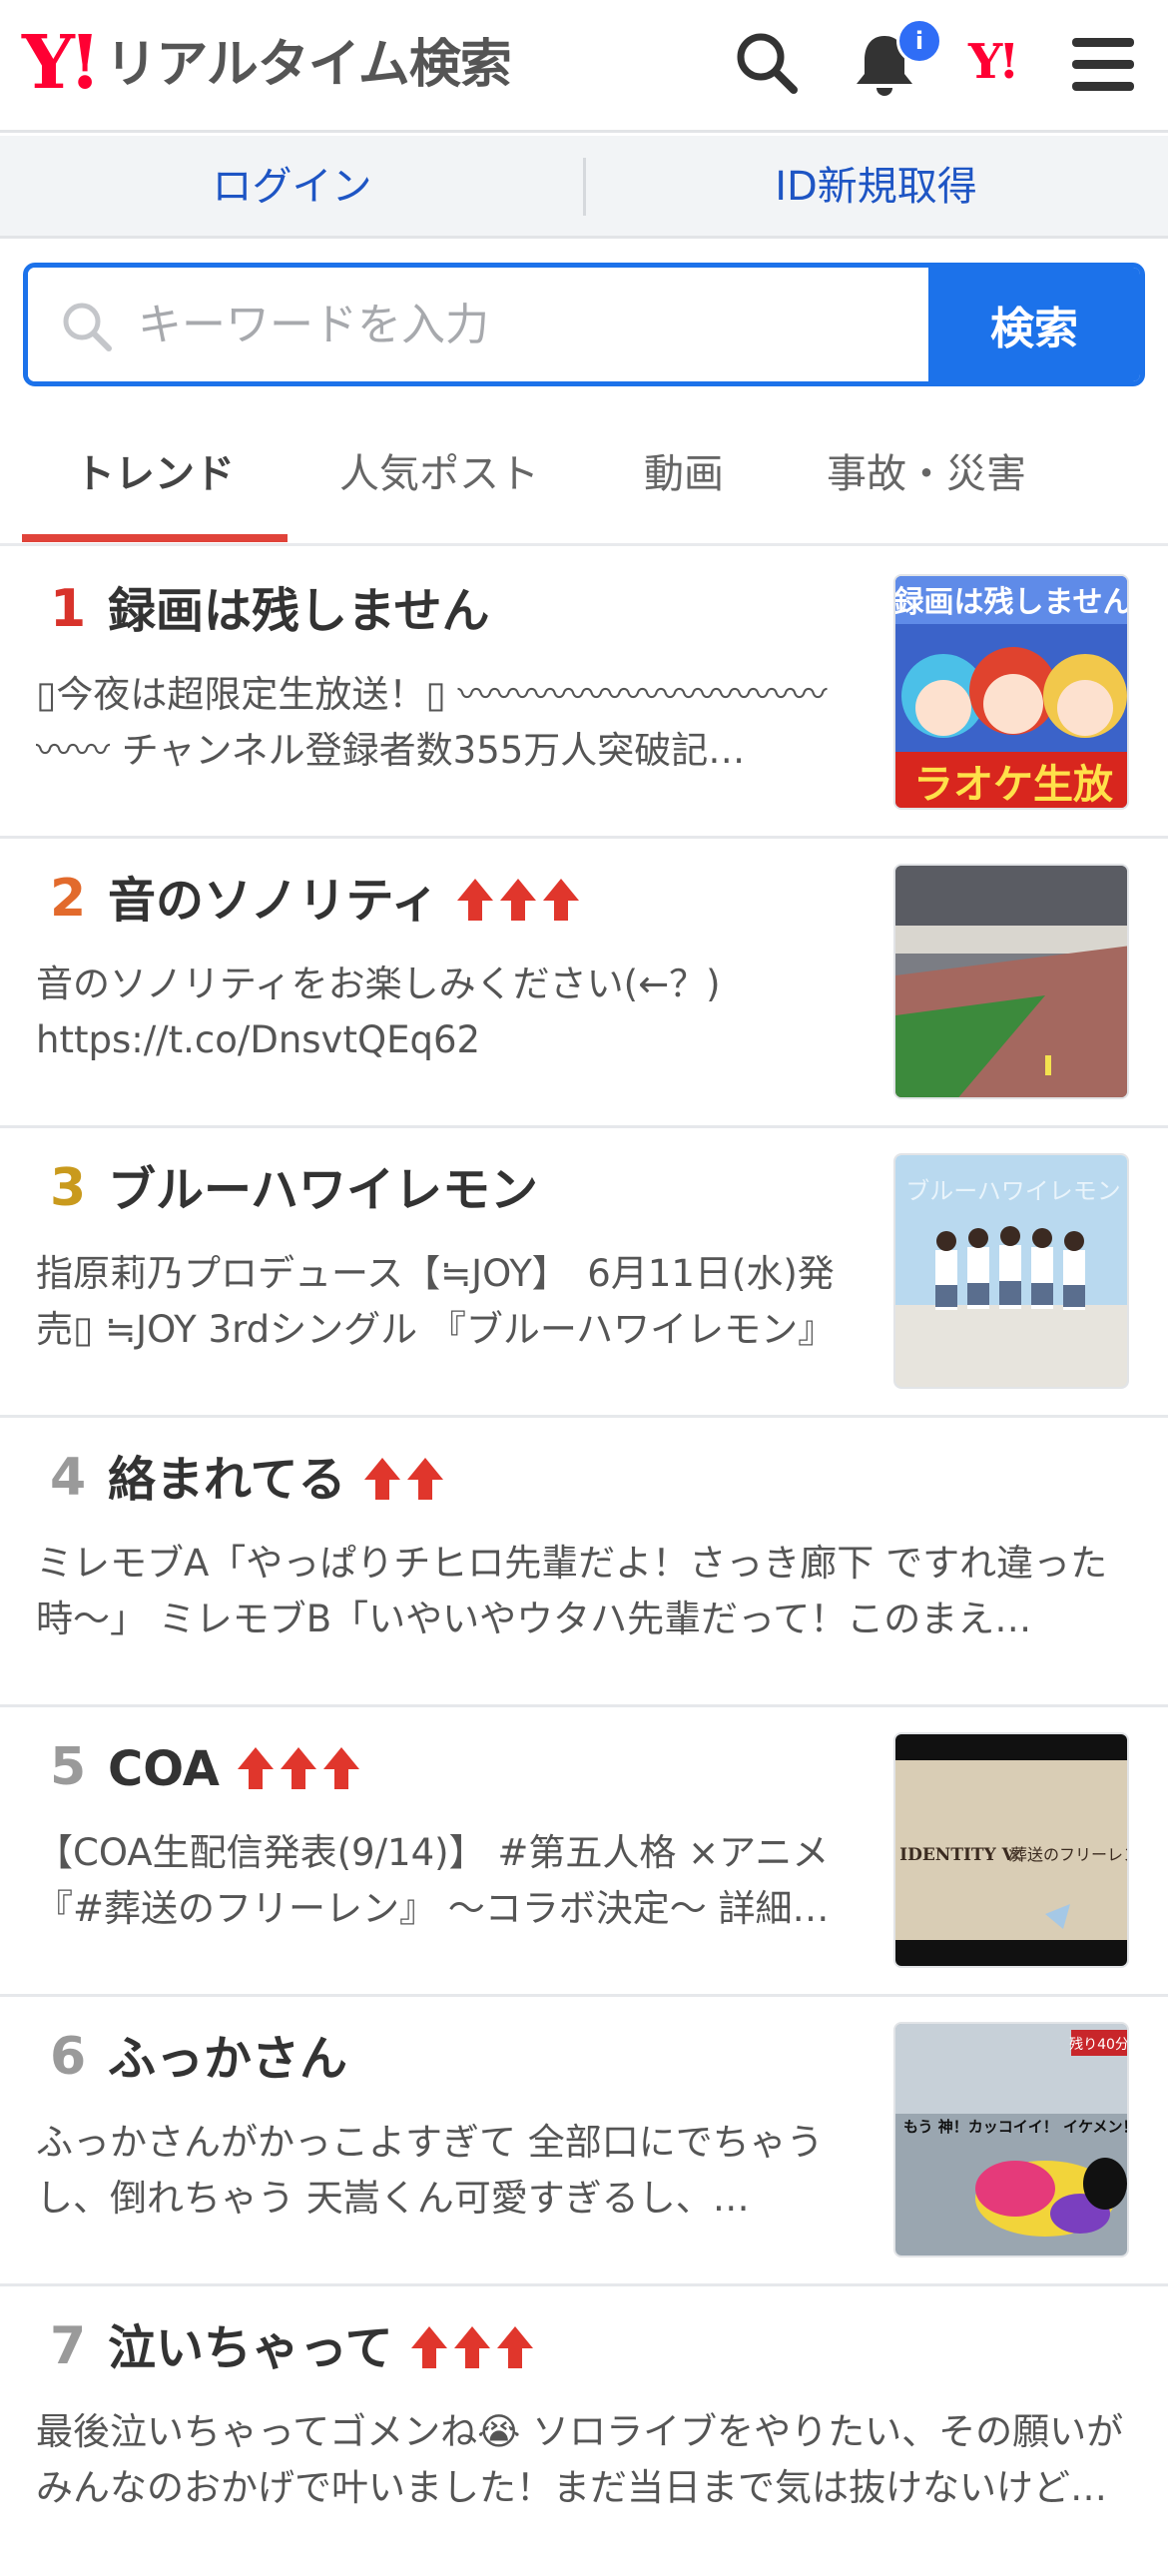  What do you see at coordinates (1013, 785) in the screenshot?
I see `thumb-karaoke-bottom: ラオケ生放` at bounding box center [1013, 785].